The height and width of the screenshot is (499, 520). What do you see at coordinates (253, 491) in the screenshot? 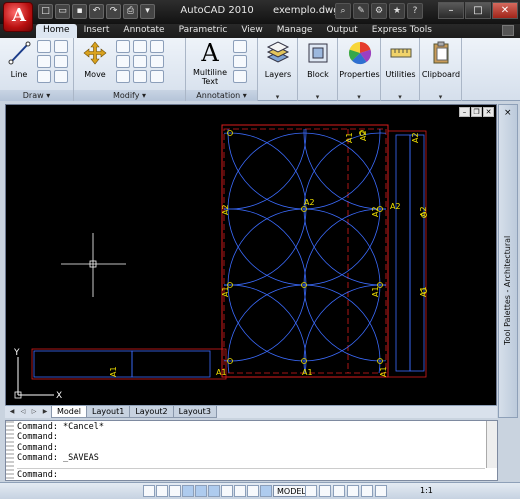
I see `lwt-toggle-icon` at bounding box center [253, 491].